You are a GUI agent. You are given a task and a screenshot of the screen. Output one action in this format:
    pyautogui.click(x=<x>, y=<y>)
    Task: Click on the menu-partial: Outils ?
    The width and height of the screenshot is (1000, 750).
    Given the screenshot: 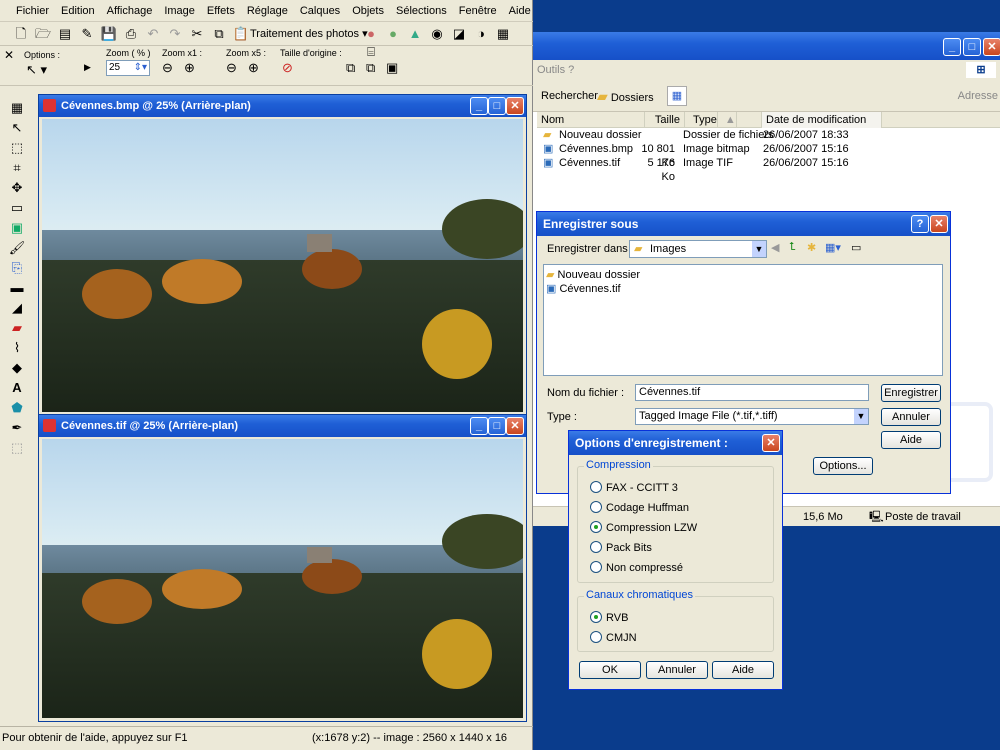 What is the action you would take?
    pyautogui.click(x=555, y=70)
    